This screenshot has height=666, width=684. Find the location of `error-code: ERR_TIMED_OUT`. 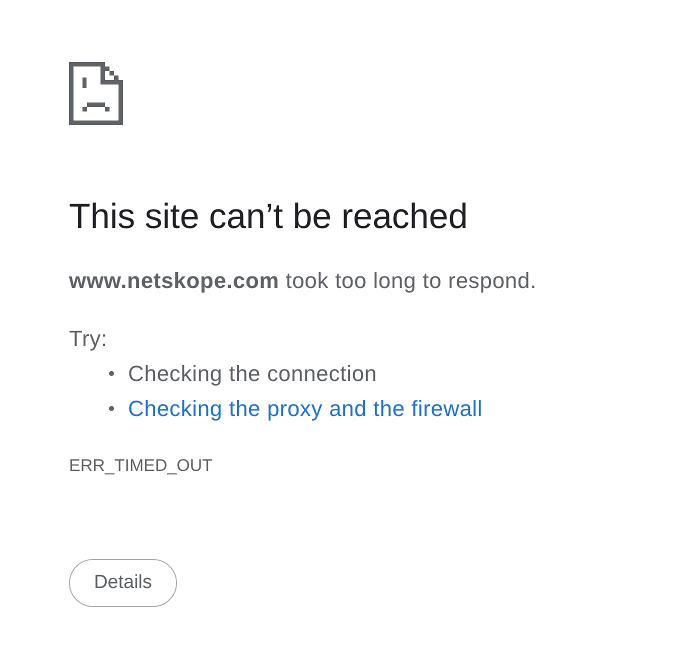

error-code: ERR_TIMED_OUT is located at coordinates (141, 466).